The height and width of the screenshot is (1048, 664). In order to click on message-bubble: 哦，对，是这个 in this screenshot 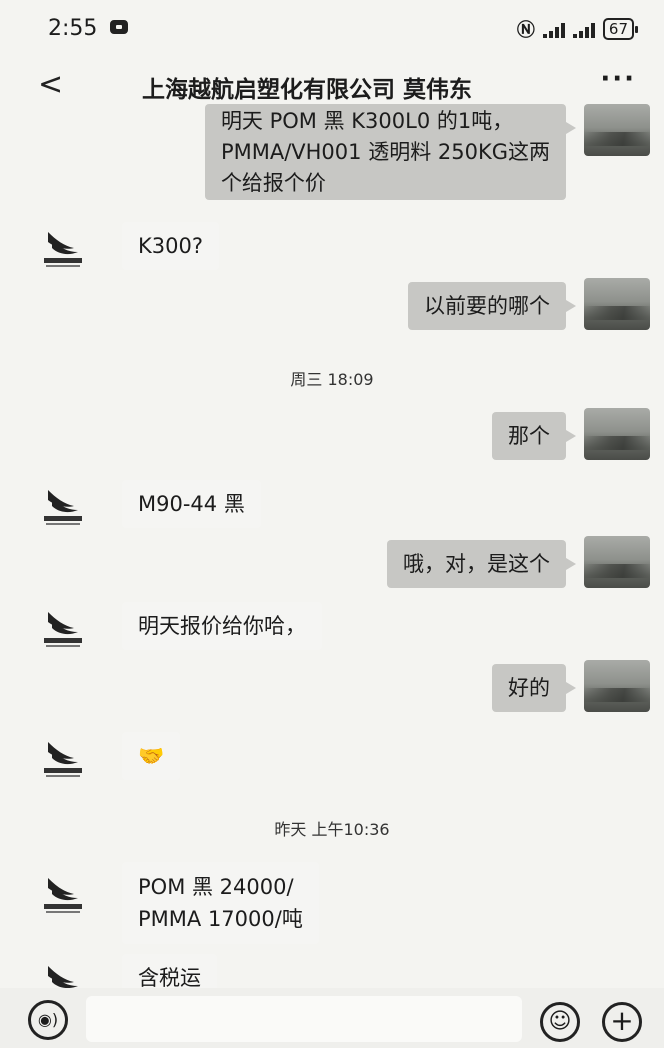, I will do `click(481, 564)`.